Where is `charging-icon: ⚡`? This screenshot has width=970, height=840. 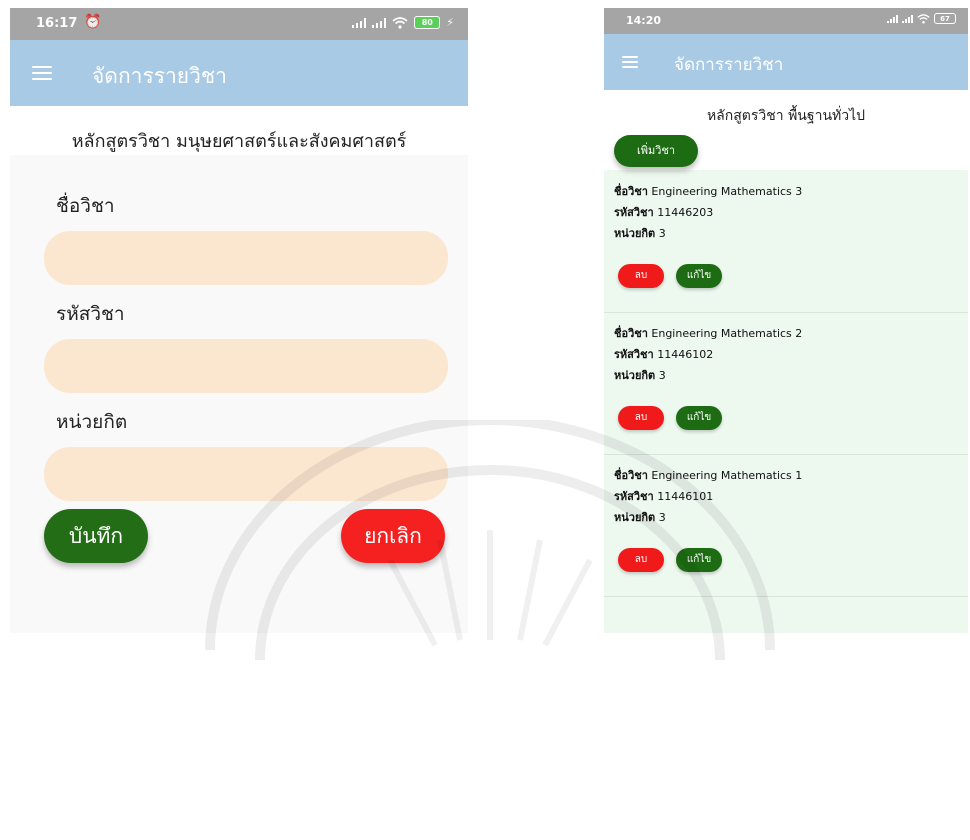 charging-icon: ⚡ is located at coordinates (450, 22).